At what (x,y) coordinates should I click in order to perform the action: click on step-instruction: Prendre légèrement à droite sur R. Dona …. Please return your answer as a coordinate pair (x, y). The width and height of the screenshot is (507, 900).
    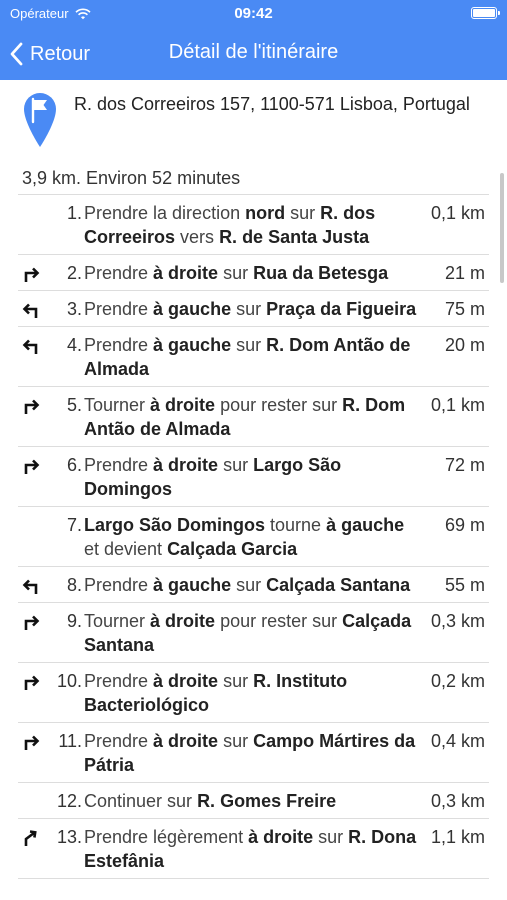
    Looking at the image, I should click on (253, 848).